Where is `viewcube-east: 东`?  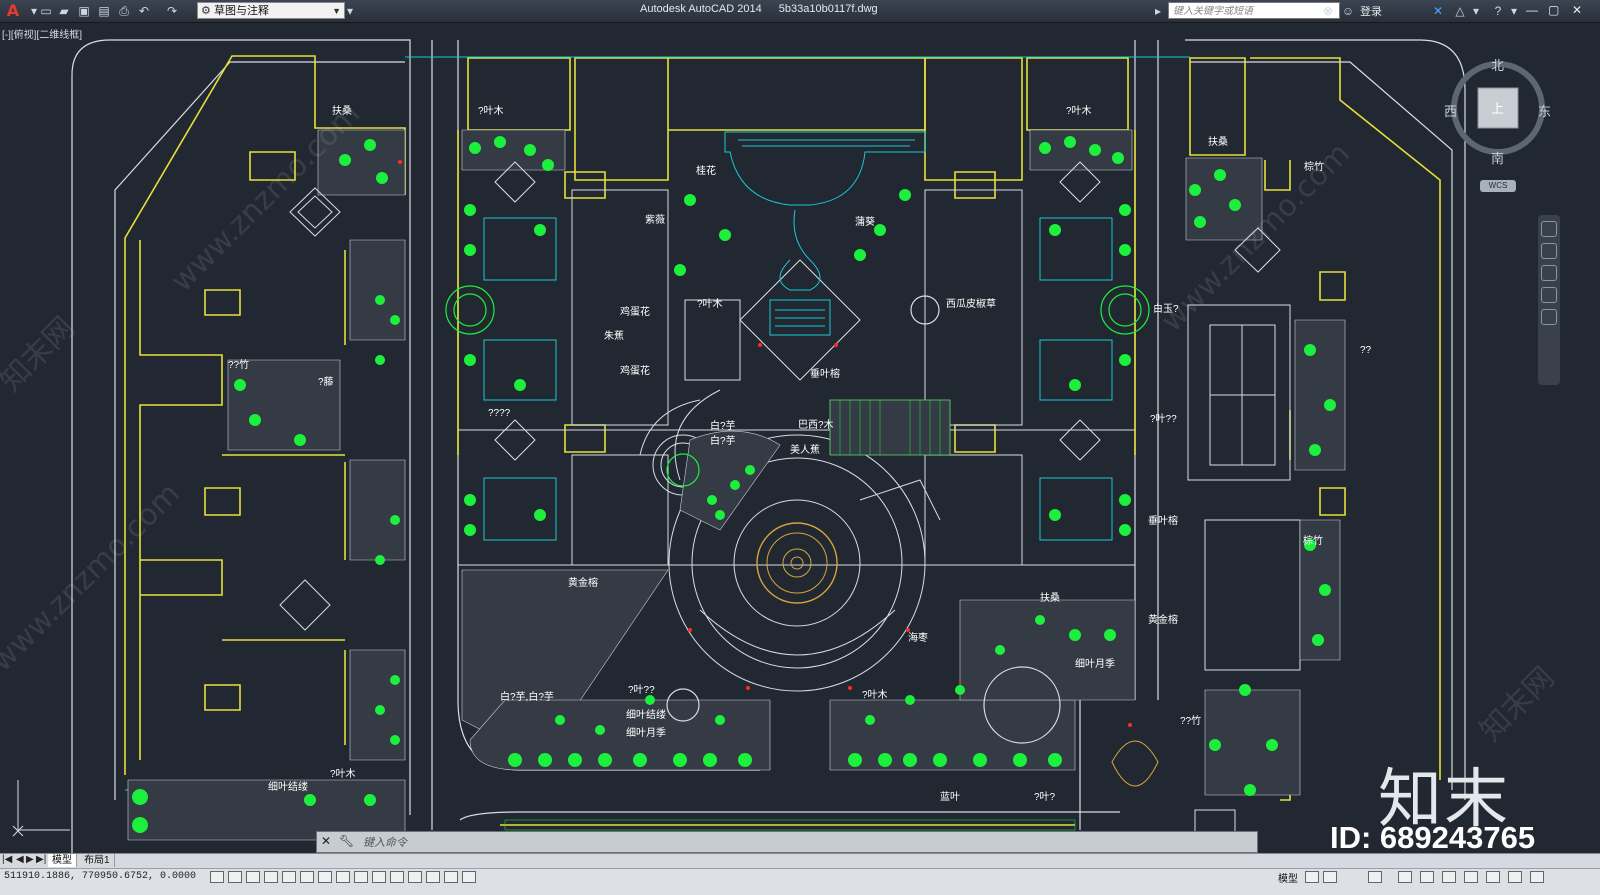
viewcube-east: 东 is located at coordinates (1544, 110).